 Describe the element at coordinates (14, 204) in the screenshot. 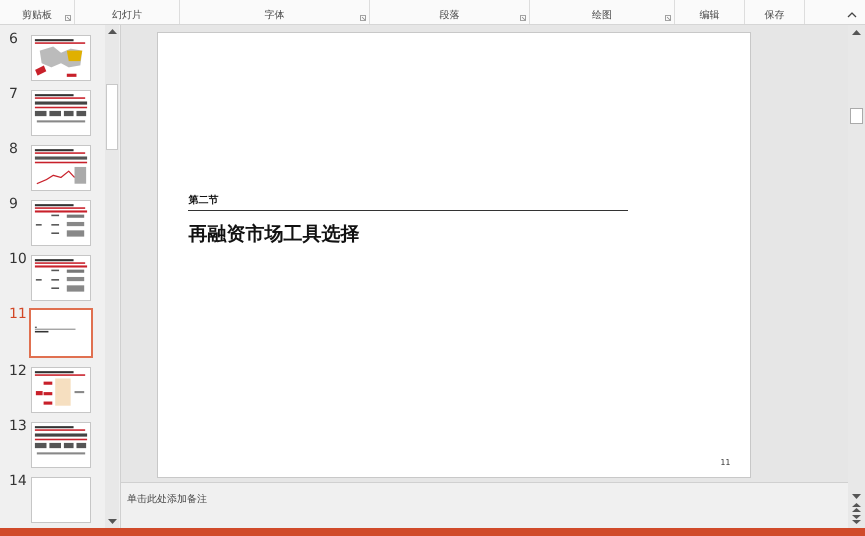

I see `slide-number: 9` at that location.